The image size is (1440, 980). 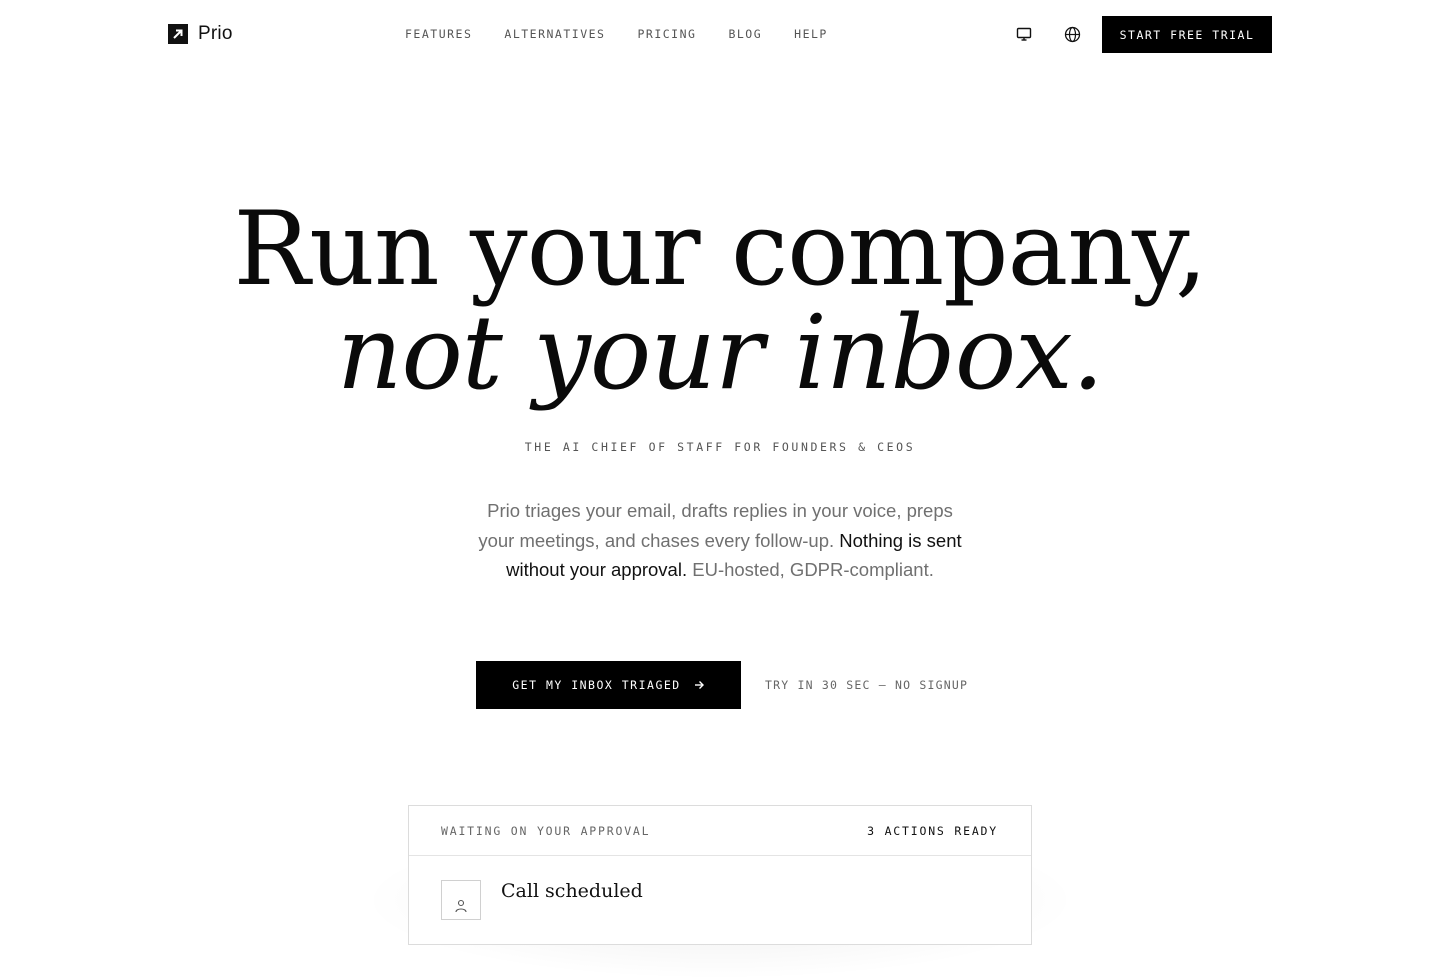 I want to click on nav-link-blog: BLOG, so click(x=745, y=34).